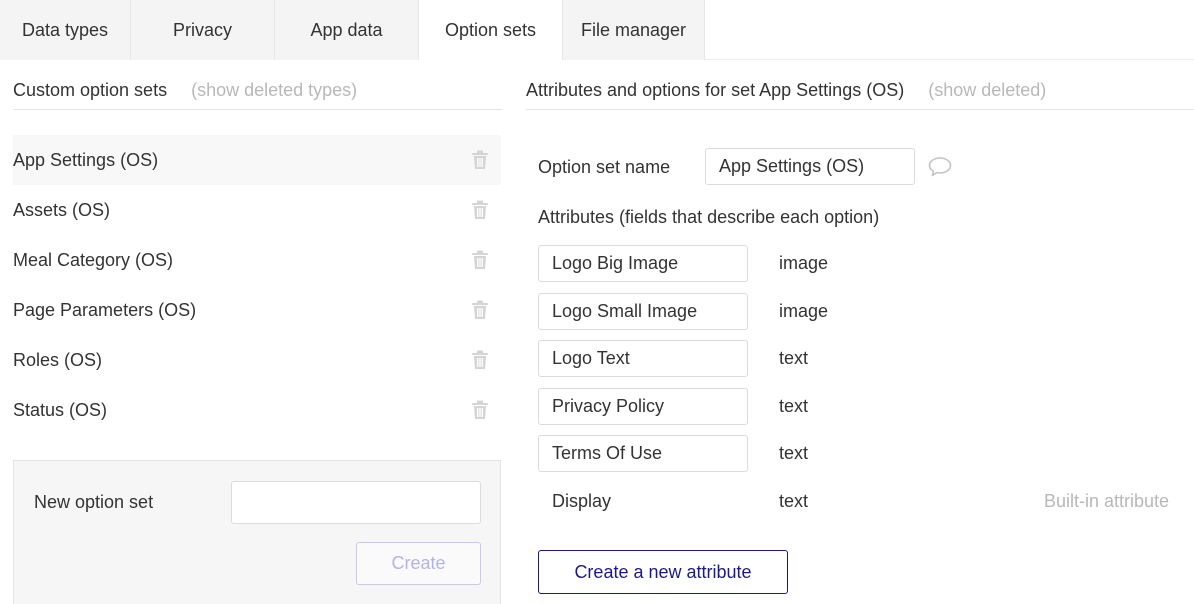  What do you see at coordinates (62, 209) in the screenshot?
I see `option-set-label: Assets (OS)` at bounding box center [62, 209].